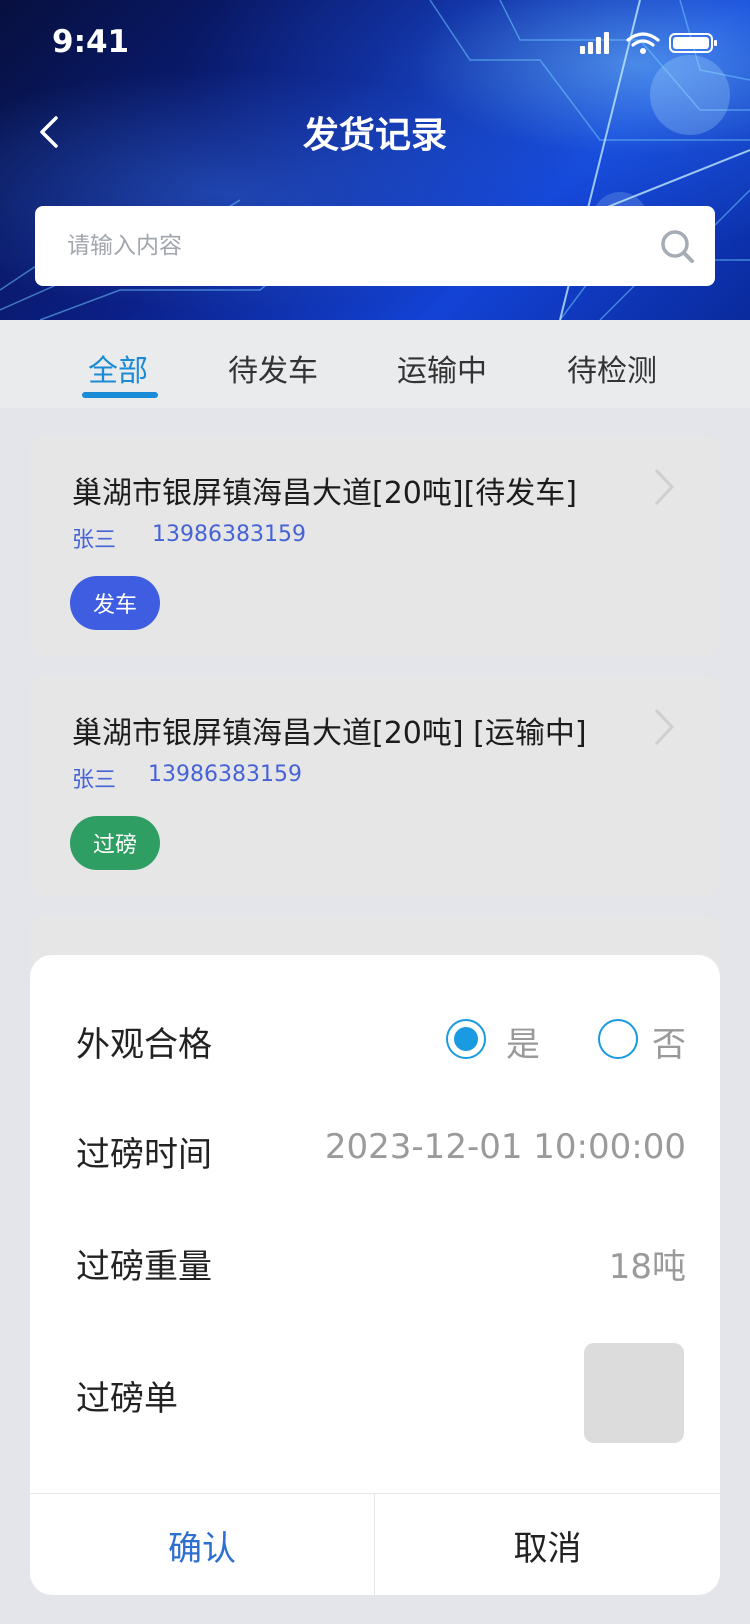  What do you see at coordinates (347, 246) in the screenshot?
I see `search-input` at bounding box center [347, 246].